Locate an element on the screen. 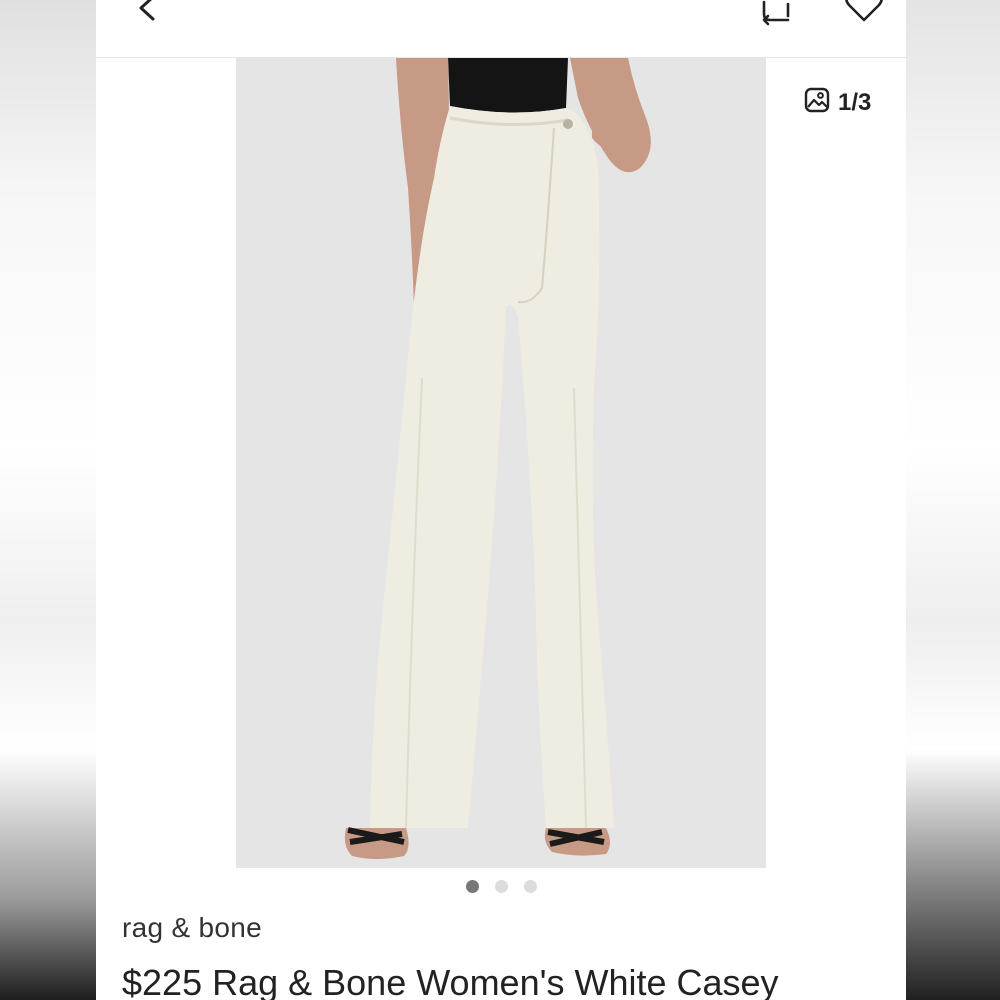 This screenshot has height=1000, width=1000. top-bar is located at coordinates (501, 29).